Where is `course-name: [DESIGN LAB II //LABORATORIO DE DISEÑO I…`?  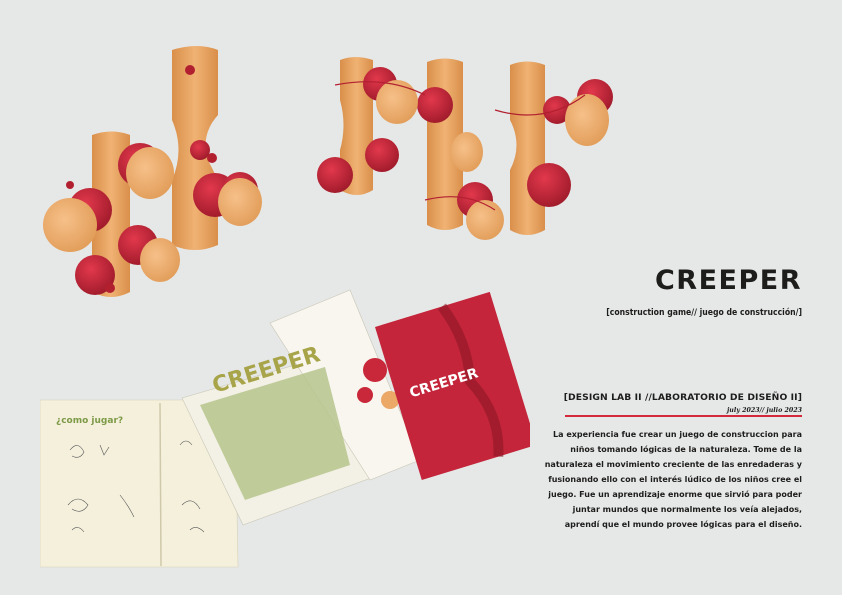
course-name: [DESIGN LAB II //LABORATORIO DE DISEÑO I… is located at coordinates (682, 397).